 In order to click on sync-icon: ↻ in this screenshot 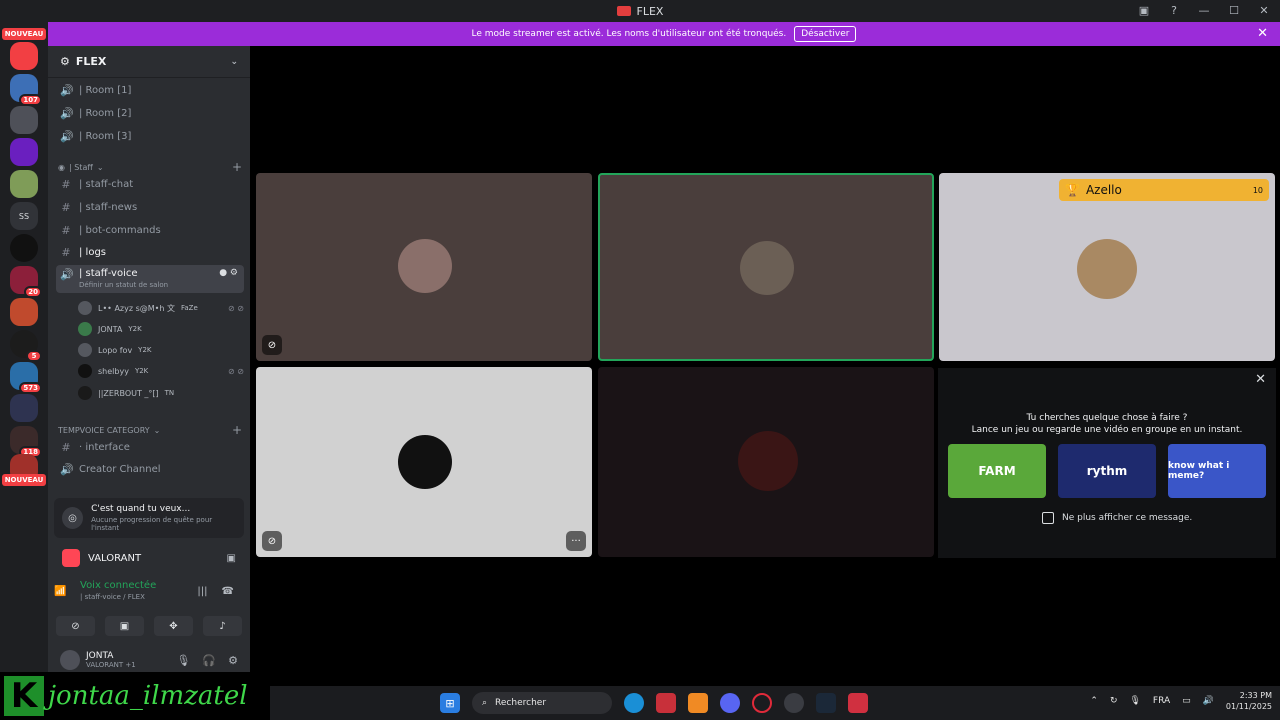, I will do `click(1114, 701)`.